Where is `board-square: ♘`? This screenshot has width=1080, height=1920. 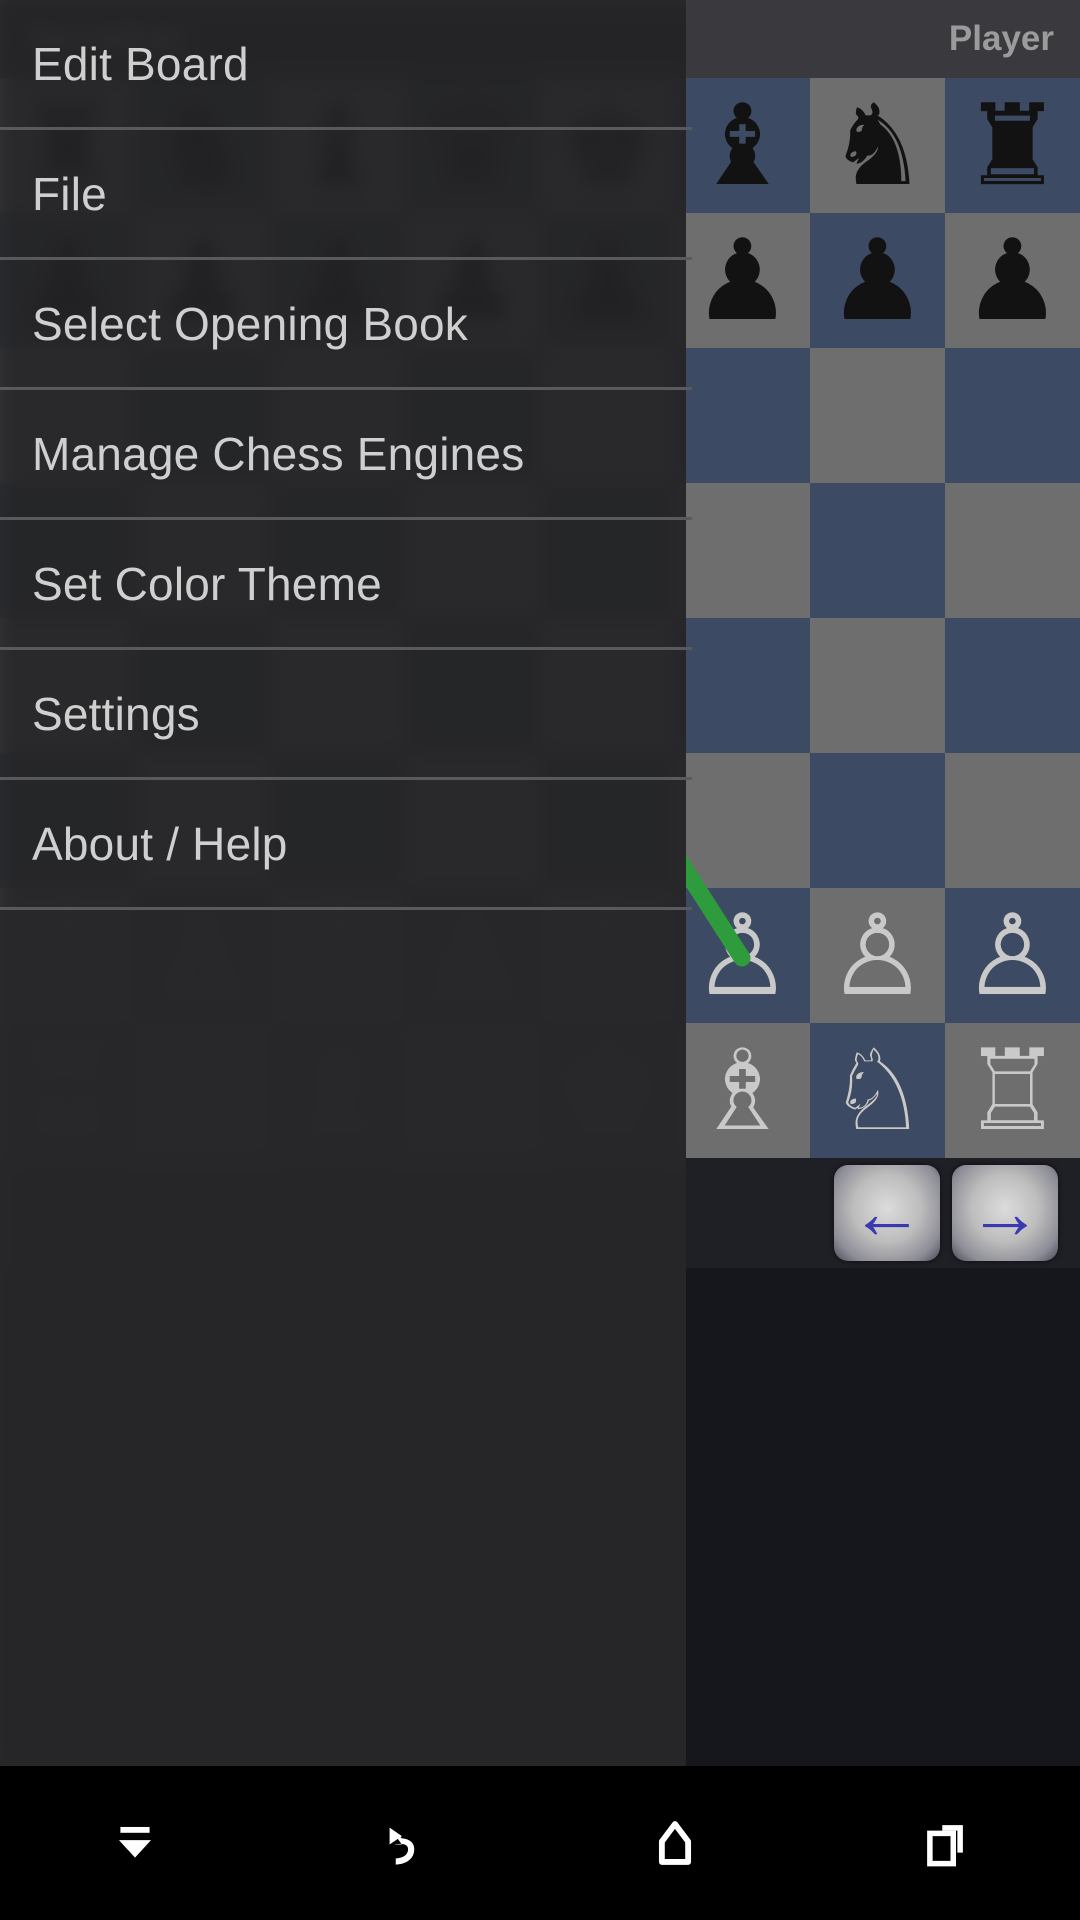 board-square: ♘ is located at coordinates (877, 1090).